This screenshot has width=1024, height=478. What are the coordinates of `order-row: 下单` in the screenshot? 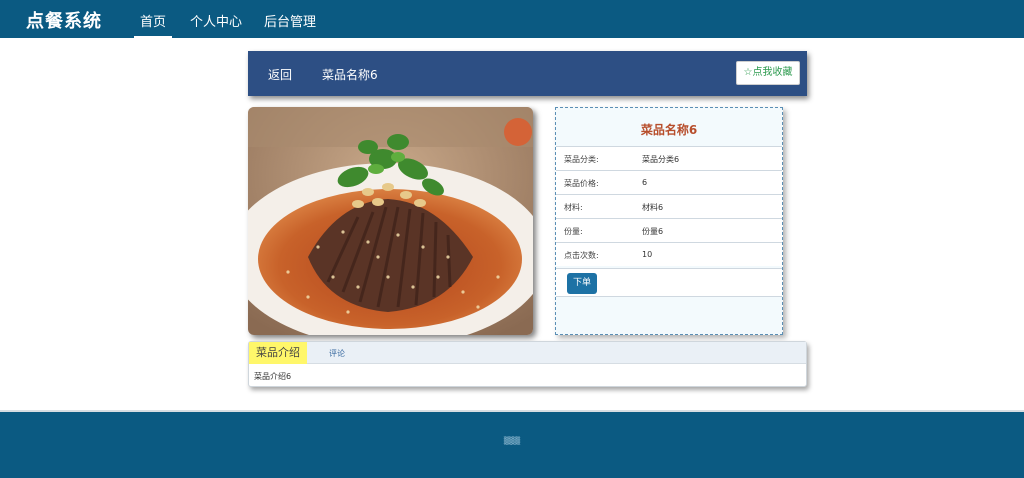 It's located at (669, 282).